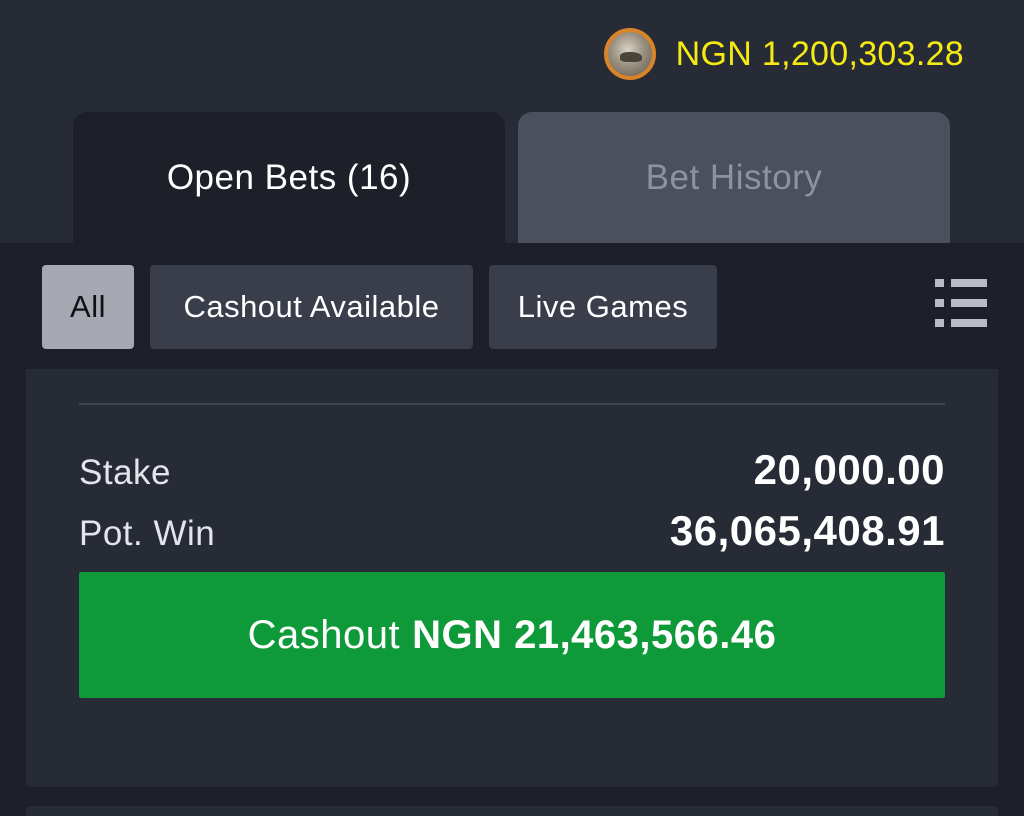  I want to click on bets-tabs: Open Bets (16) Bet History, so click(511, 178).